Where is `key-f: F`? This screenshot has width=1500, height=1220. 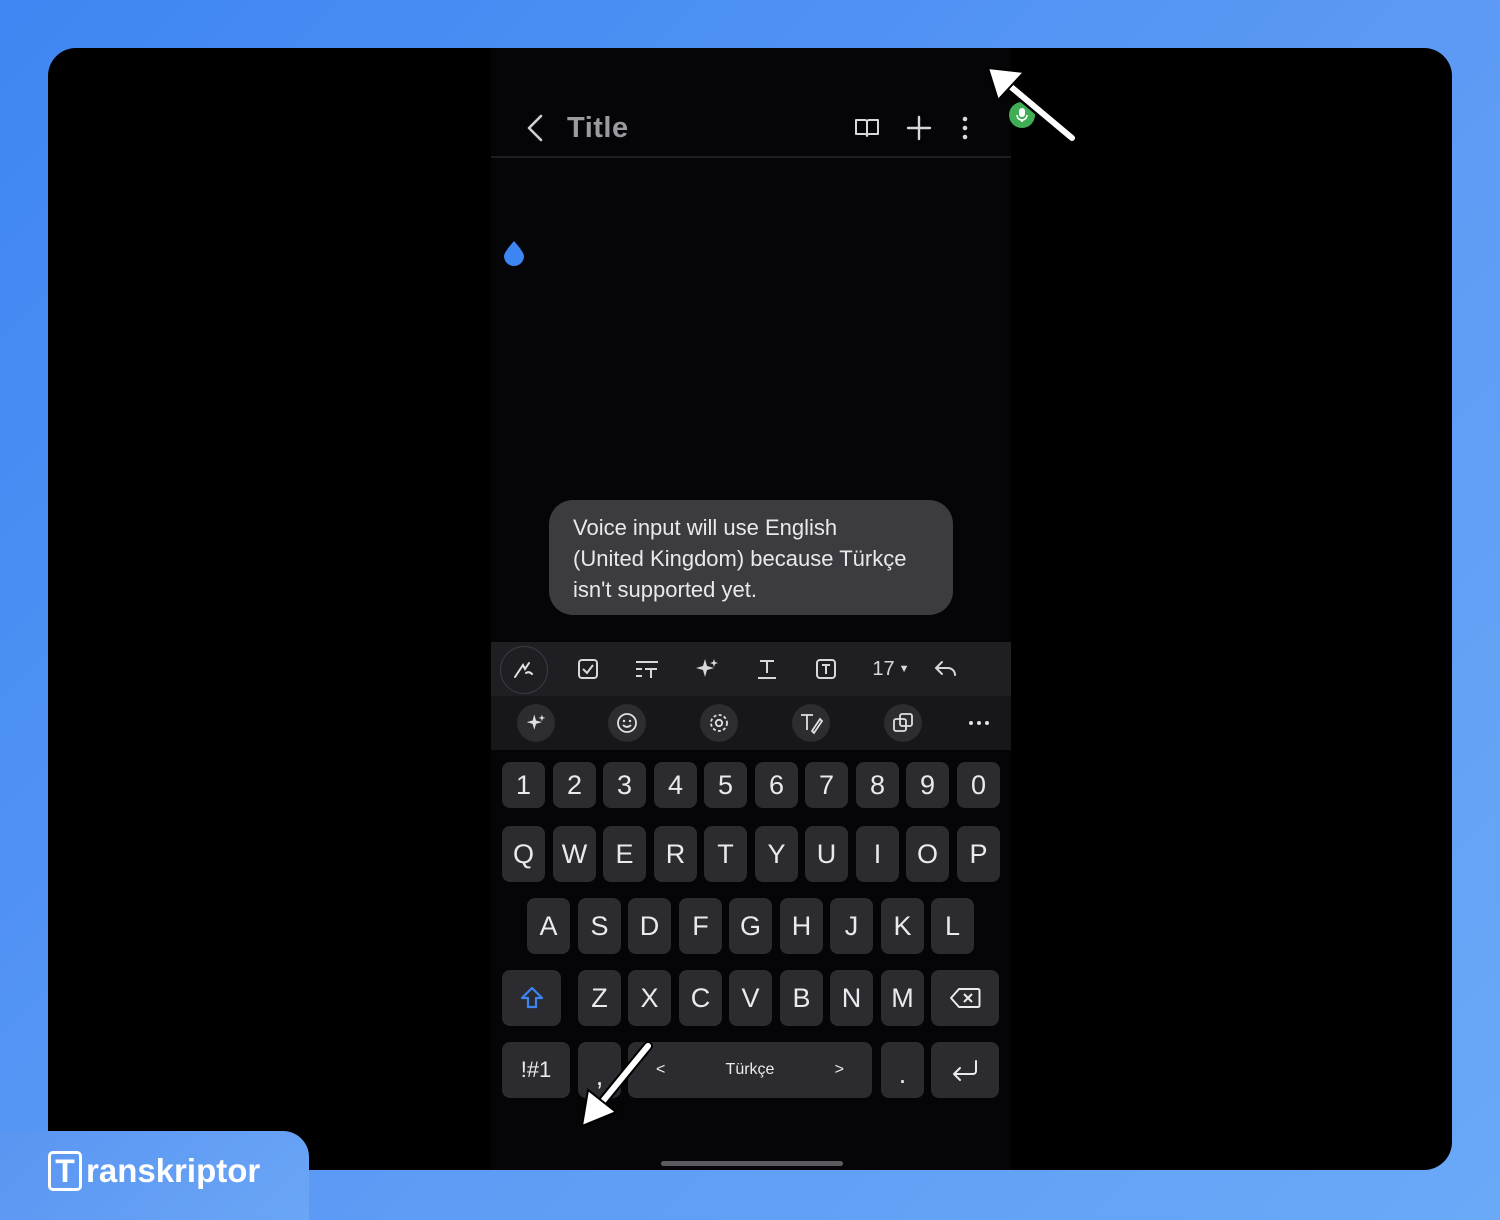
key-f: F is located at coordinates (700, 926).